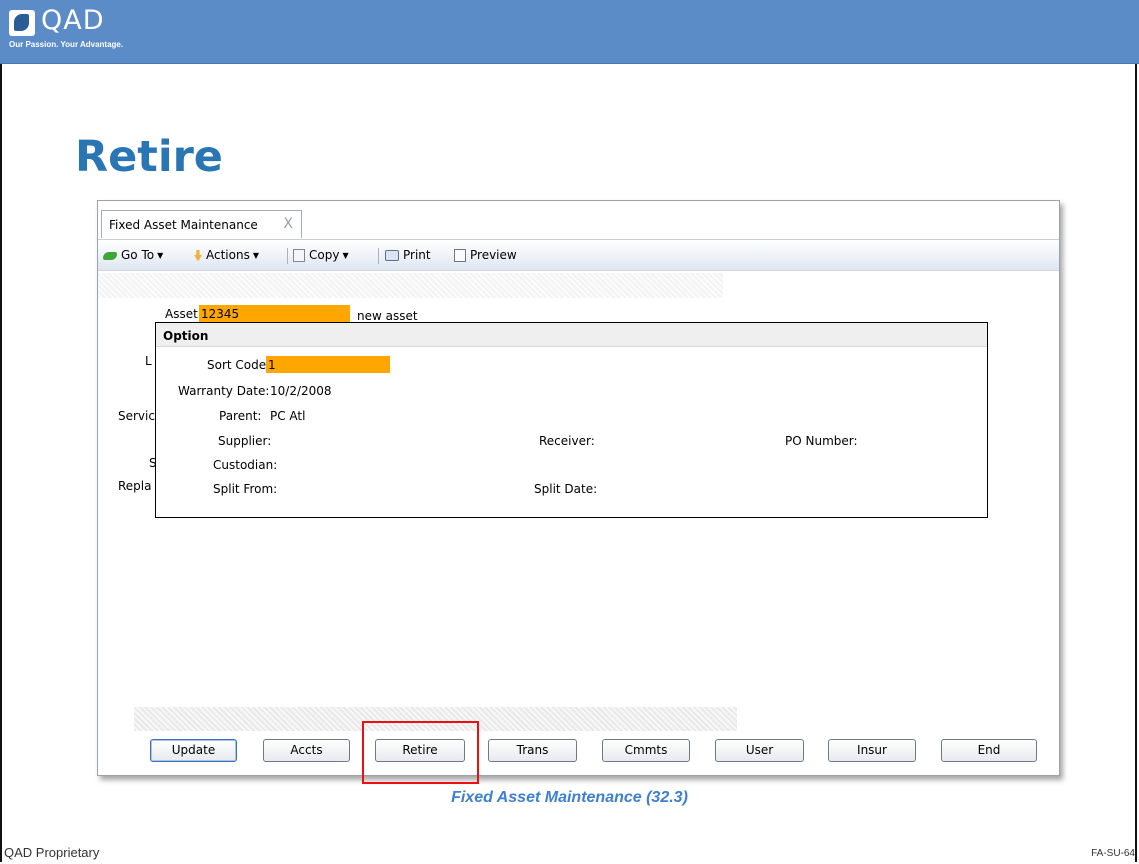  I want to click on insur-button: Insur, so click(872, 750).